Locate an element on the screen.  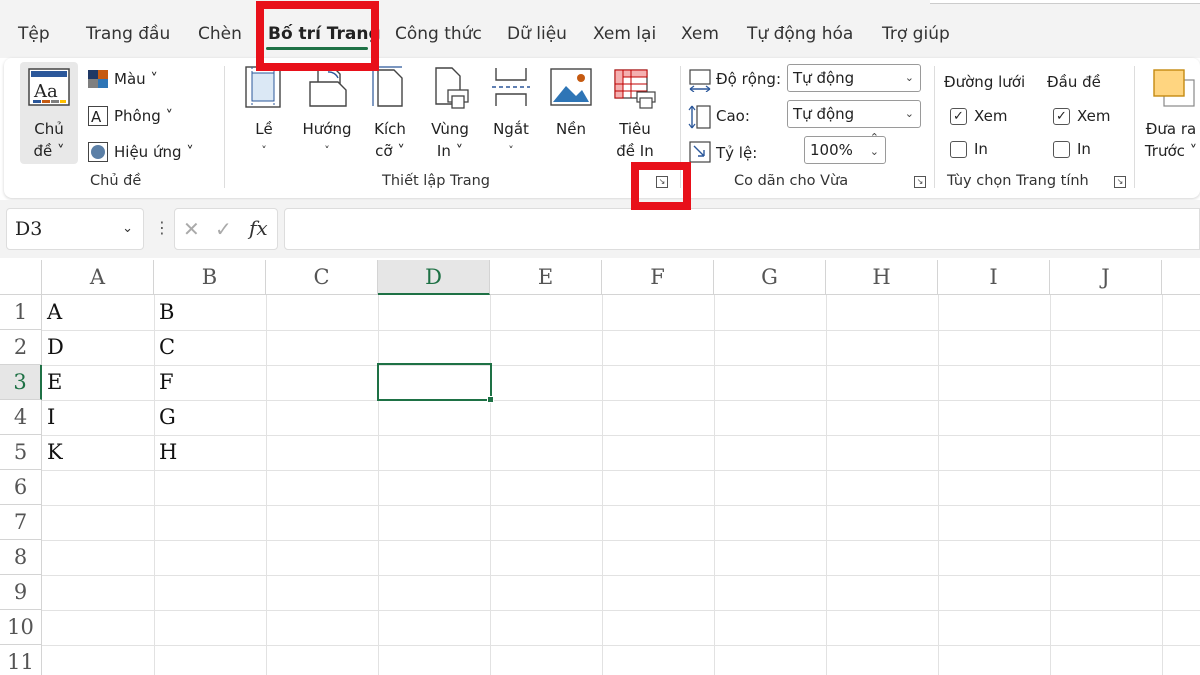
row-header-11: 11 is located at coordinates (21, 660).